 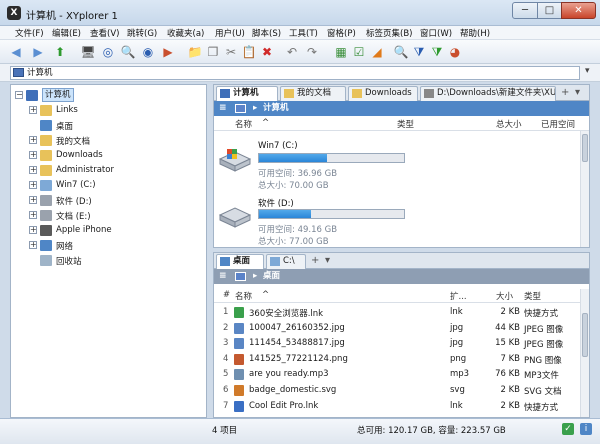 I want to click on tree-item: + Downloads, so click(x=108, y=155).